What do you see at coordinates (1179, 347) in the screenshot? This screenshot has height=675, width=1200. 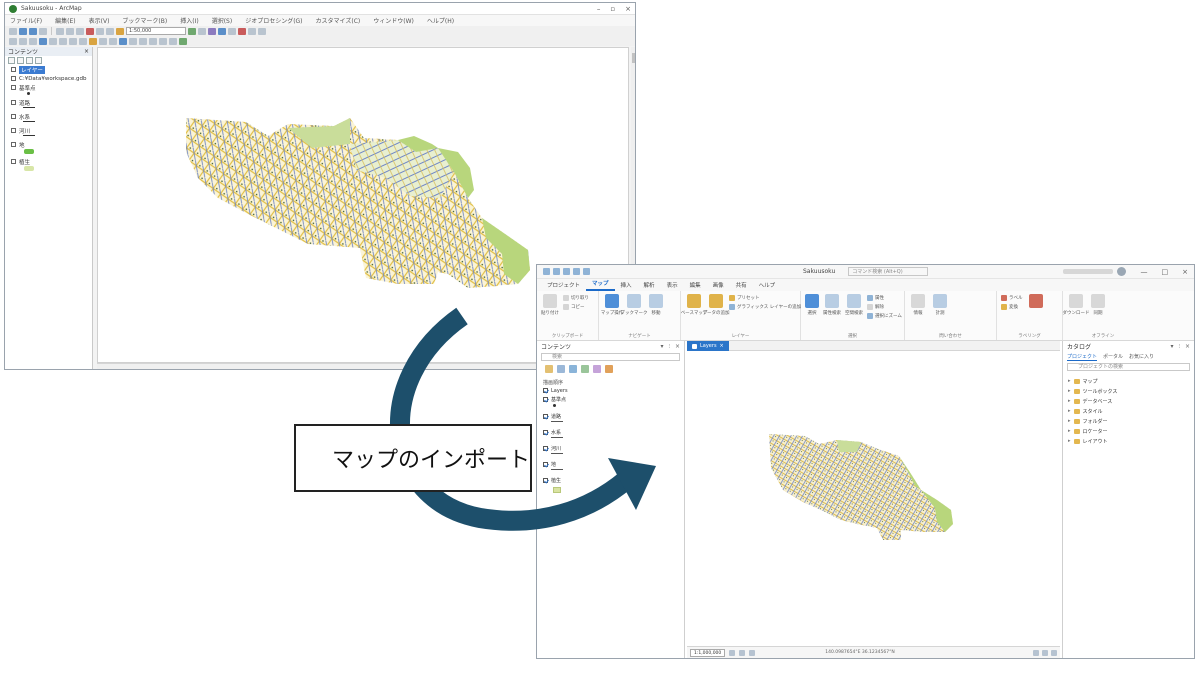 I see `pin-icon: ⫶` at bounding box center [1179, 347].